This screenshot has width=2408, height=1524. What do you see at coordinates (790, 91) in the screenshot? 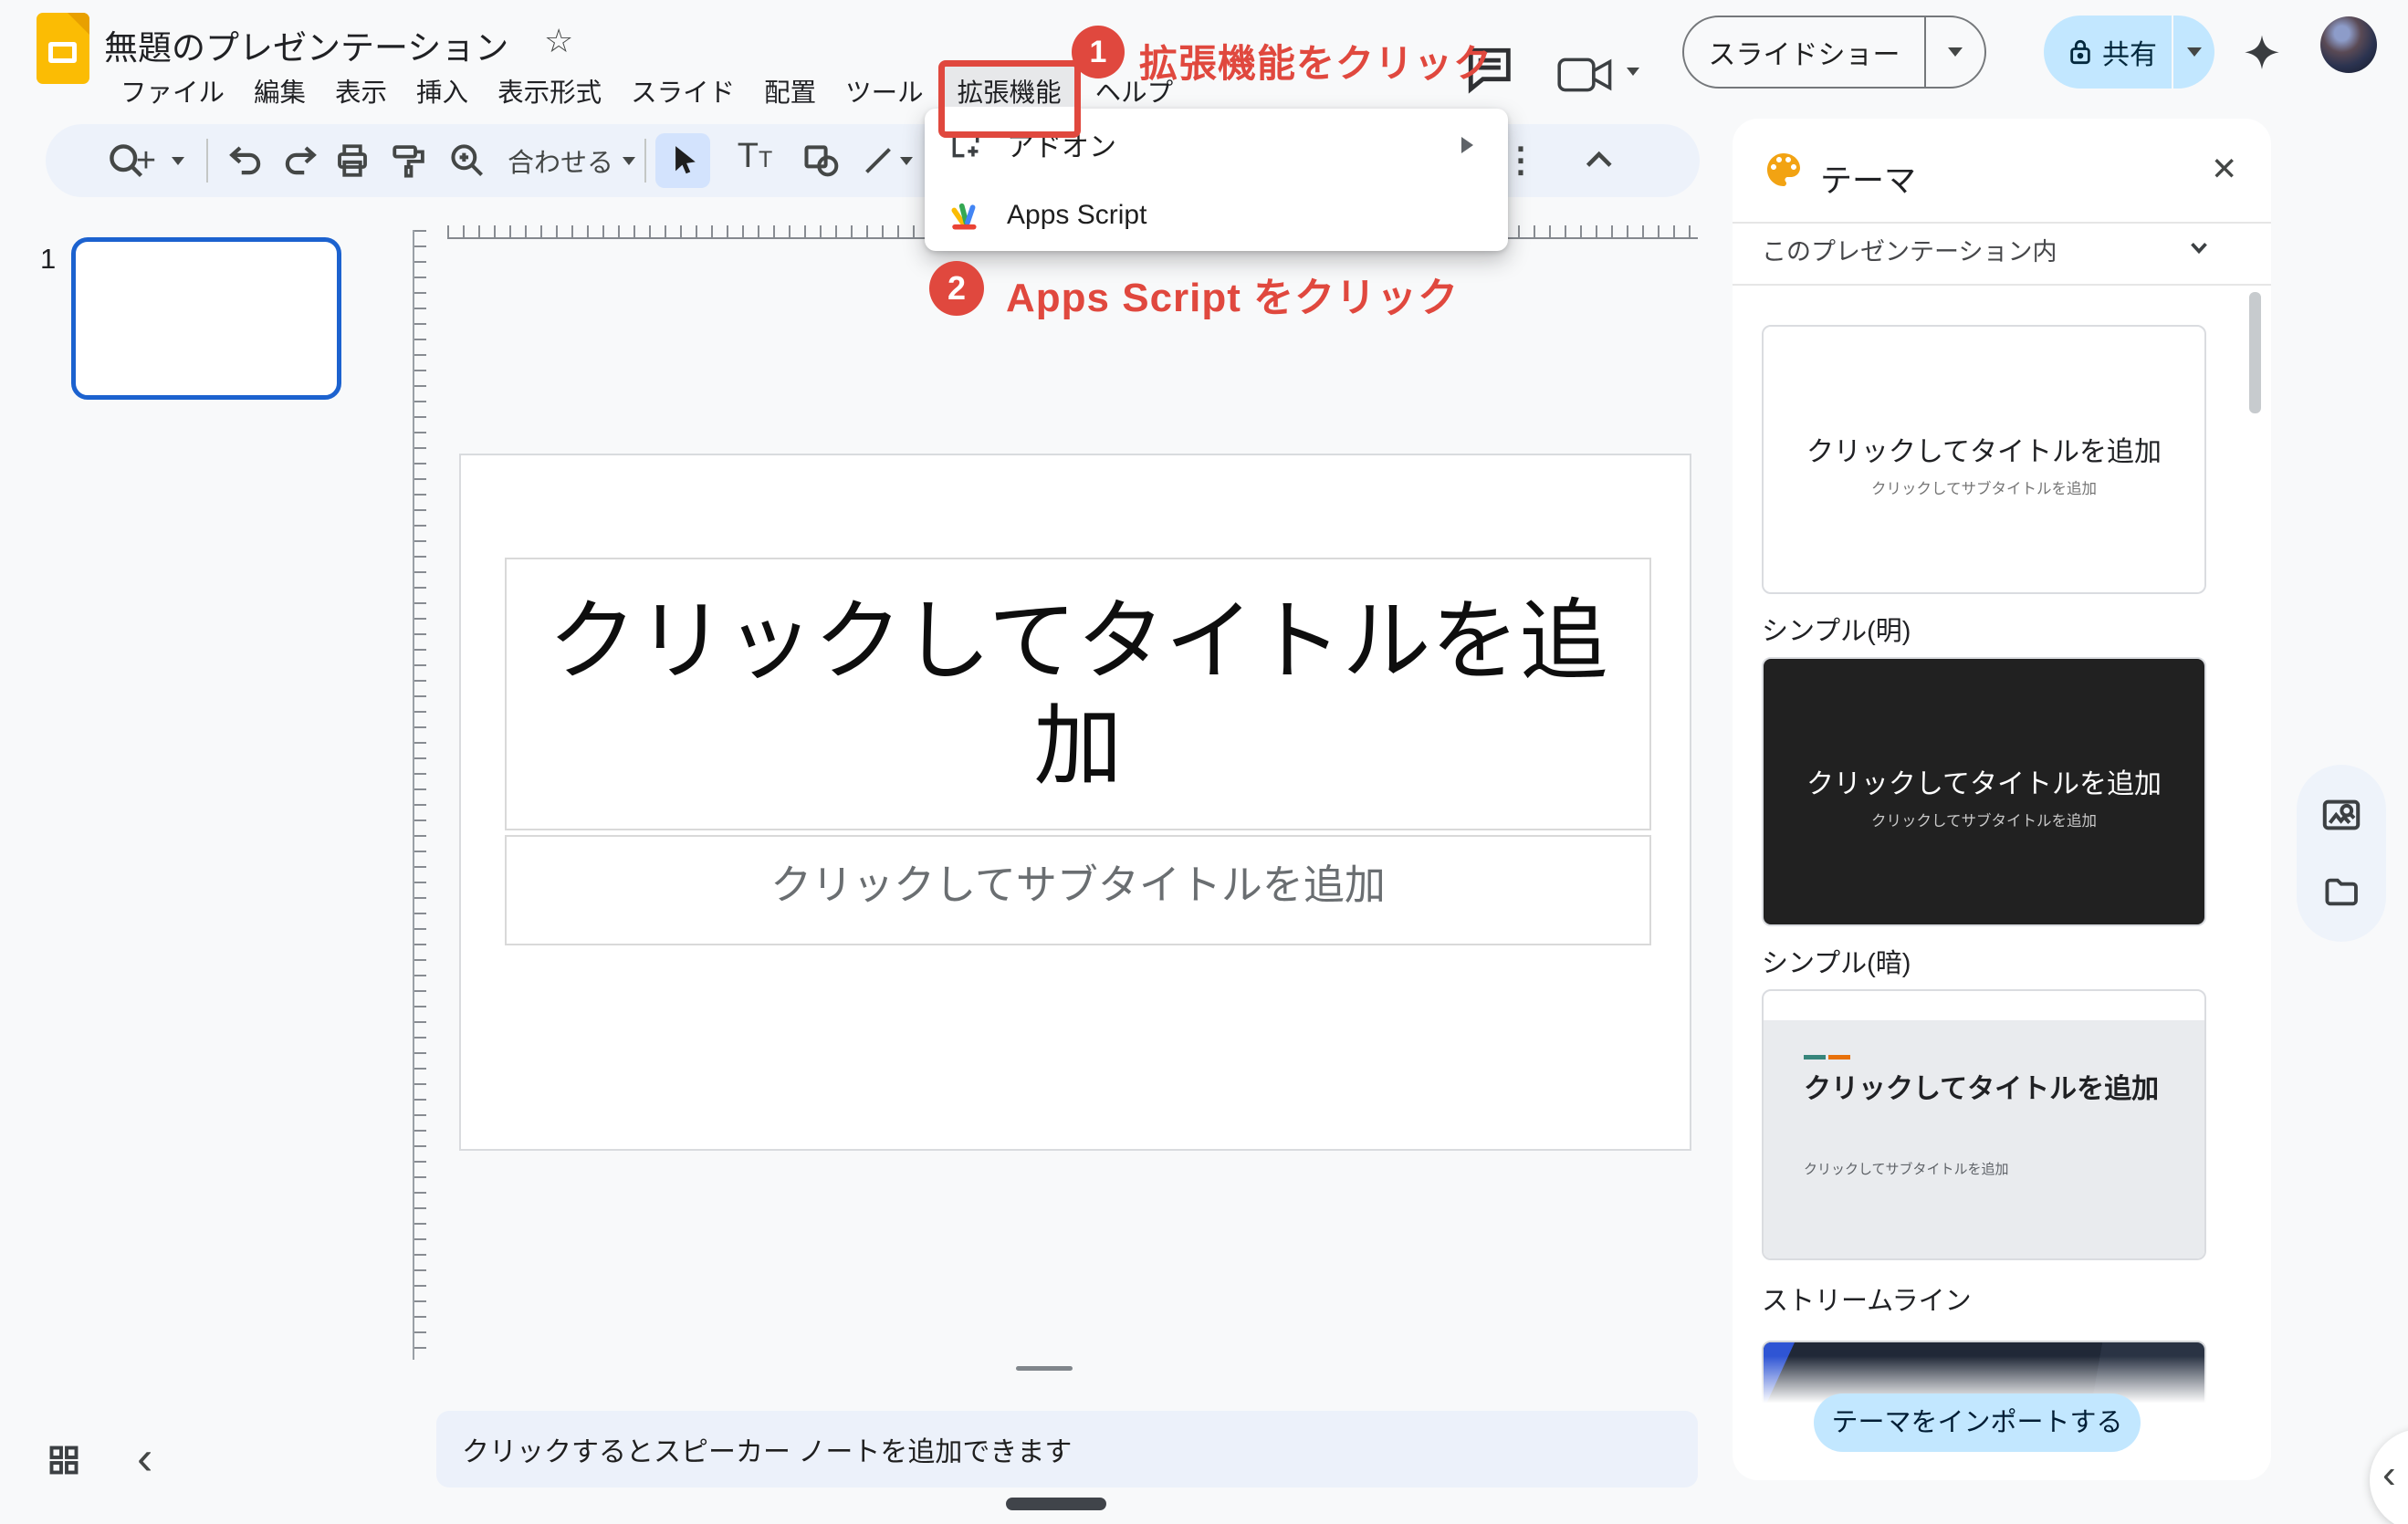
I see `menu-arrange: 配置` at bounding box center [790, 91].